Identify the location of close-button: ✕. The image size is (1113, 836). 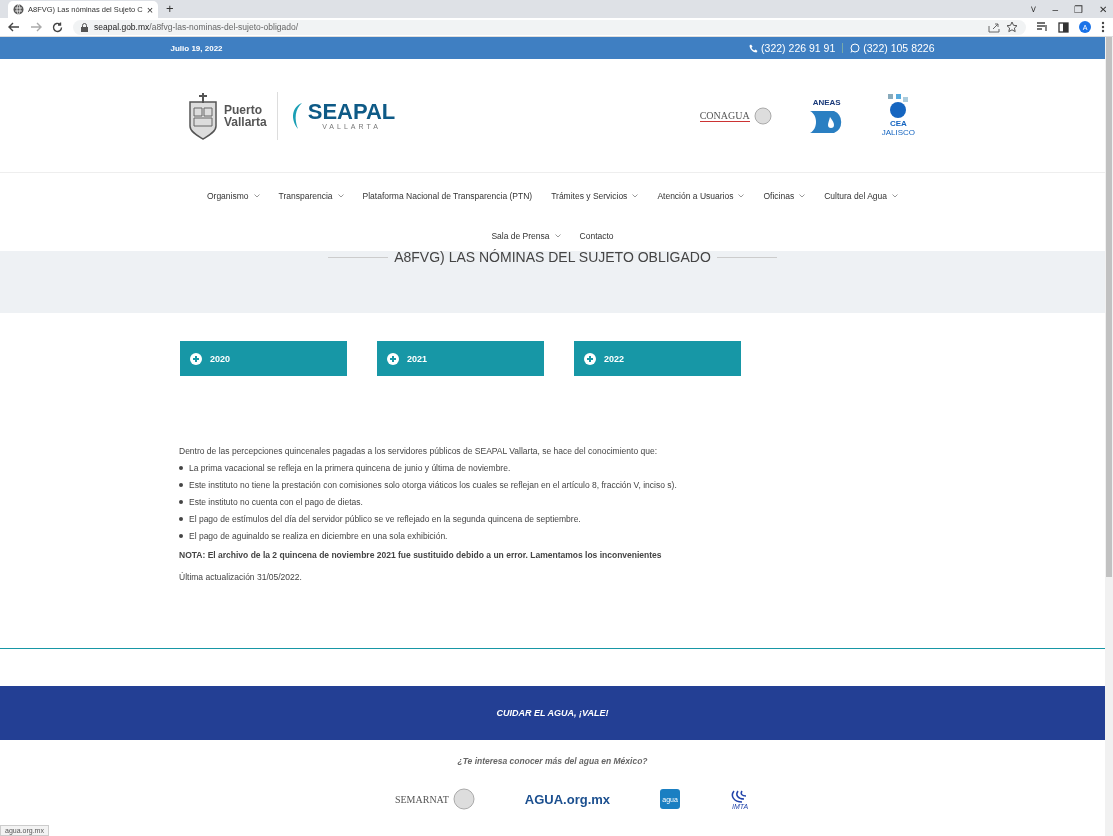
(1103, 9).